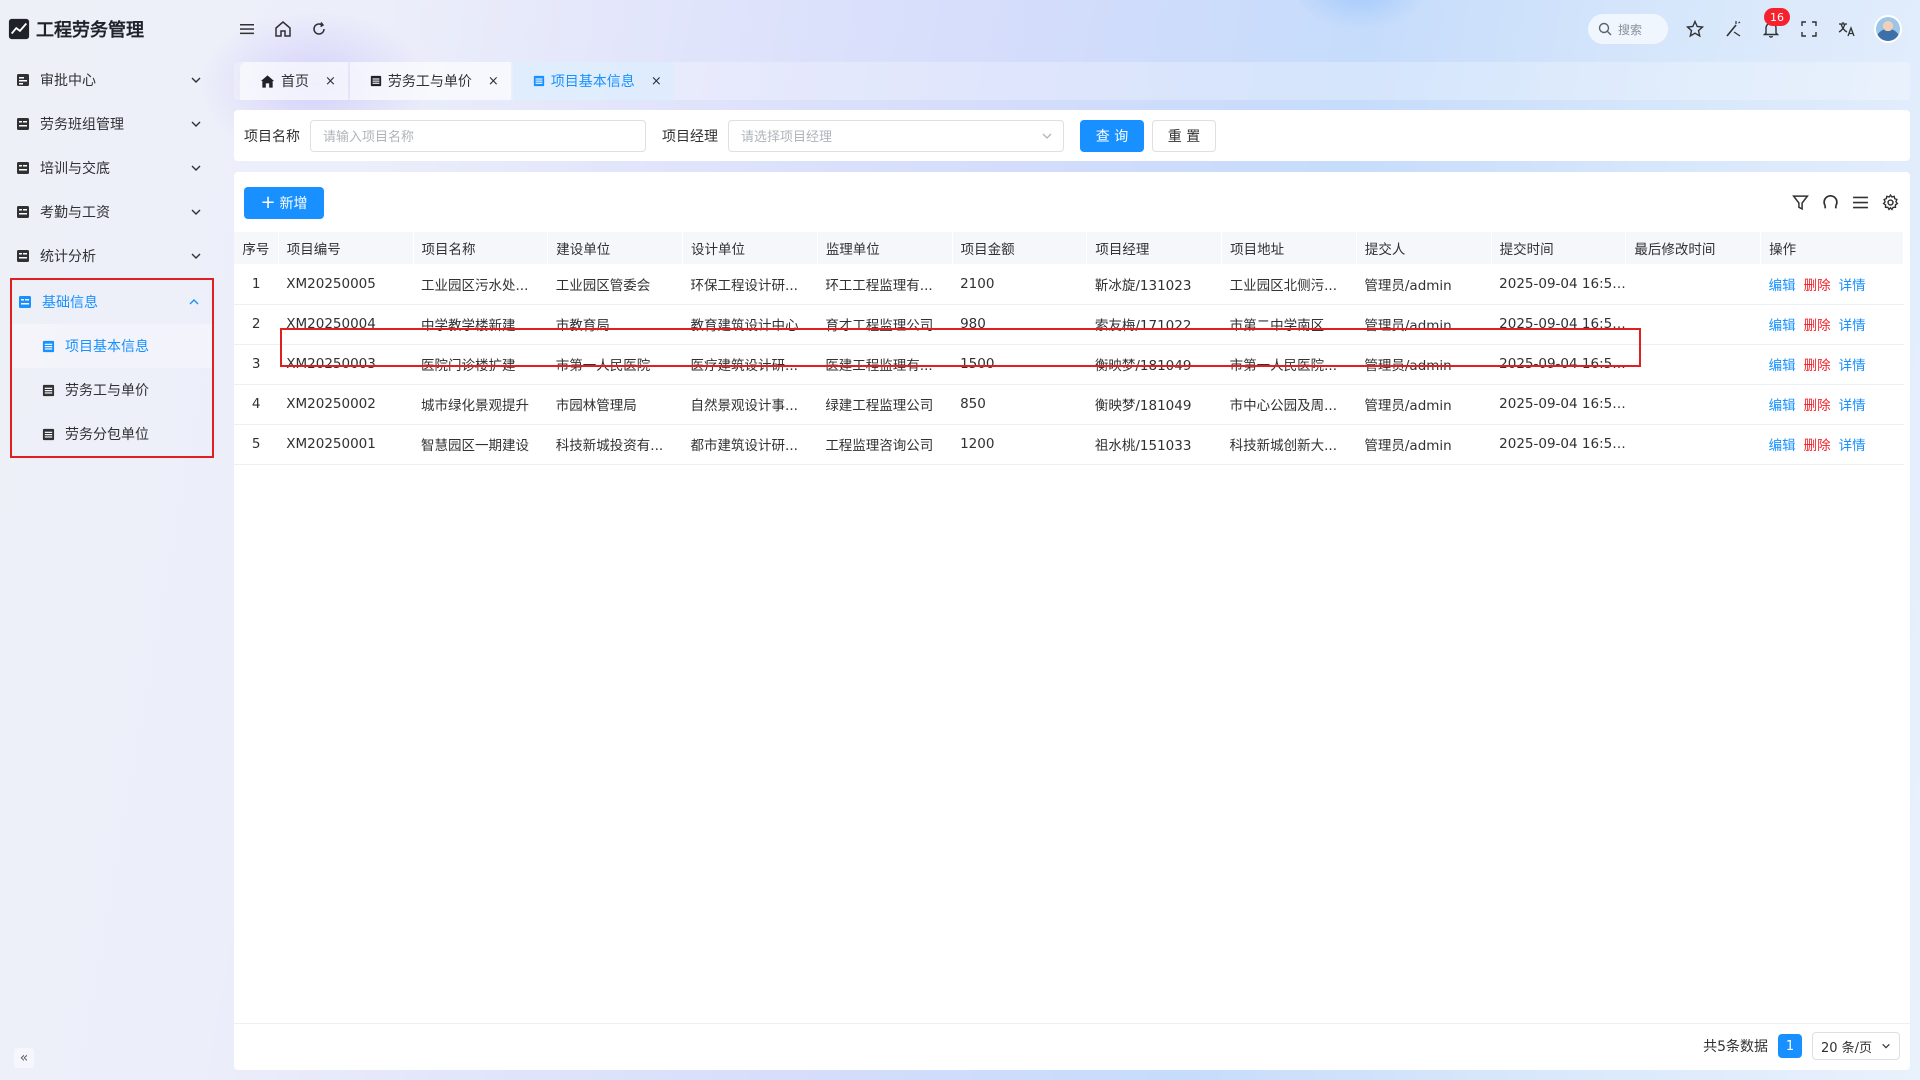  I want to click on table-cell-manager: 衡映梦/181049, so click(1154, 364).